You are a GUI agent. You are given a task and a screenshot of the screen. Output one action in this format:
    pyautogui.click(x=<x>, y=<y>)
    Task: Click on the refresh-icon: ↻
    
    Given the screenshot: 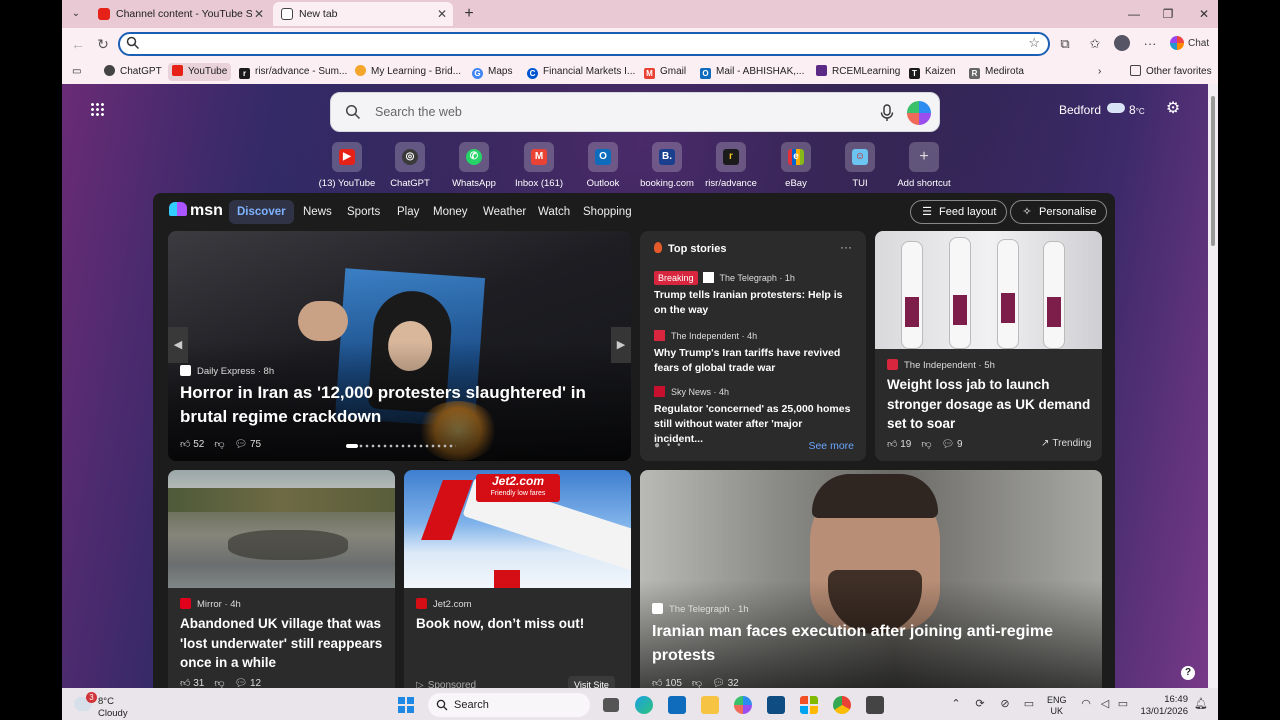 What is the action you would take?
    pyautogui.click(x=103, y=44)
    